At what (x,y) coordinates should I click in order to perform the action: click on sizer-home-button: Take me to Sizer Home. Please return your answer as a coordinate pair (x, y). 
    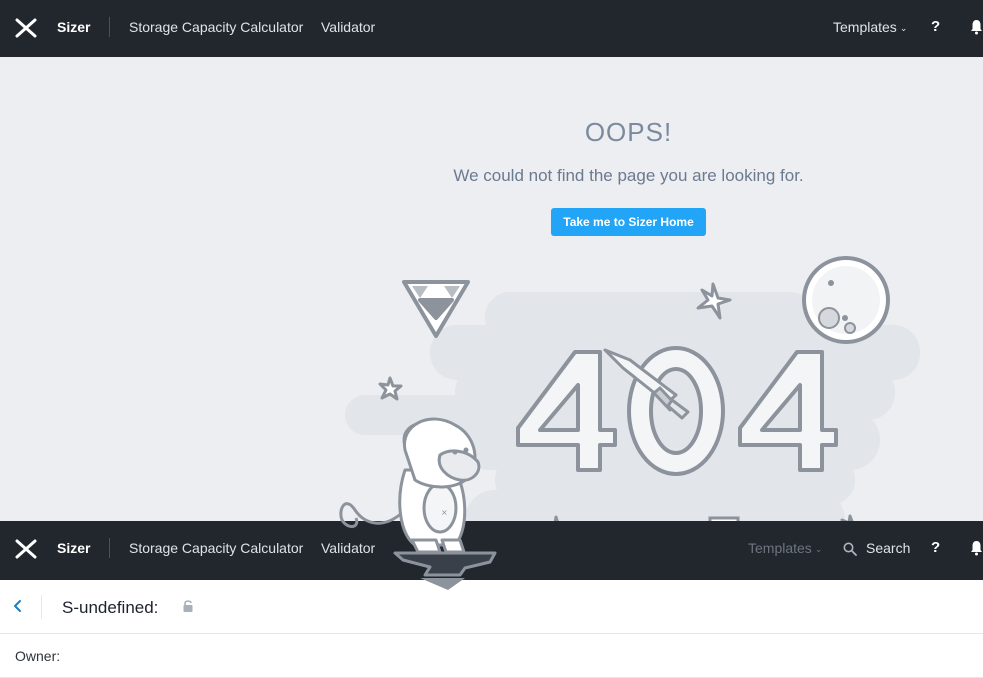
    Looking at the image, I should click on (628, 222).